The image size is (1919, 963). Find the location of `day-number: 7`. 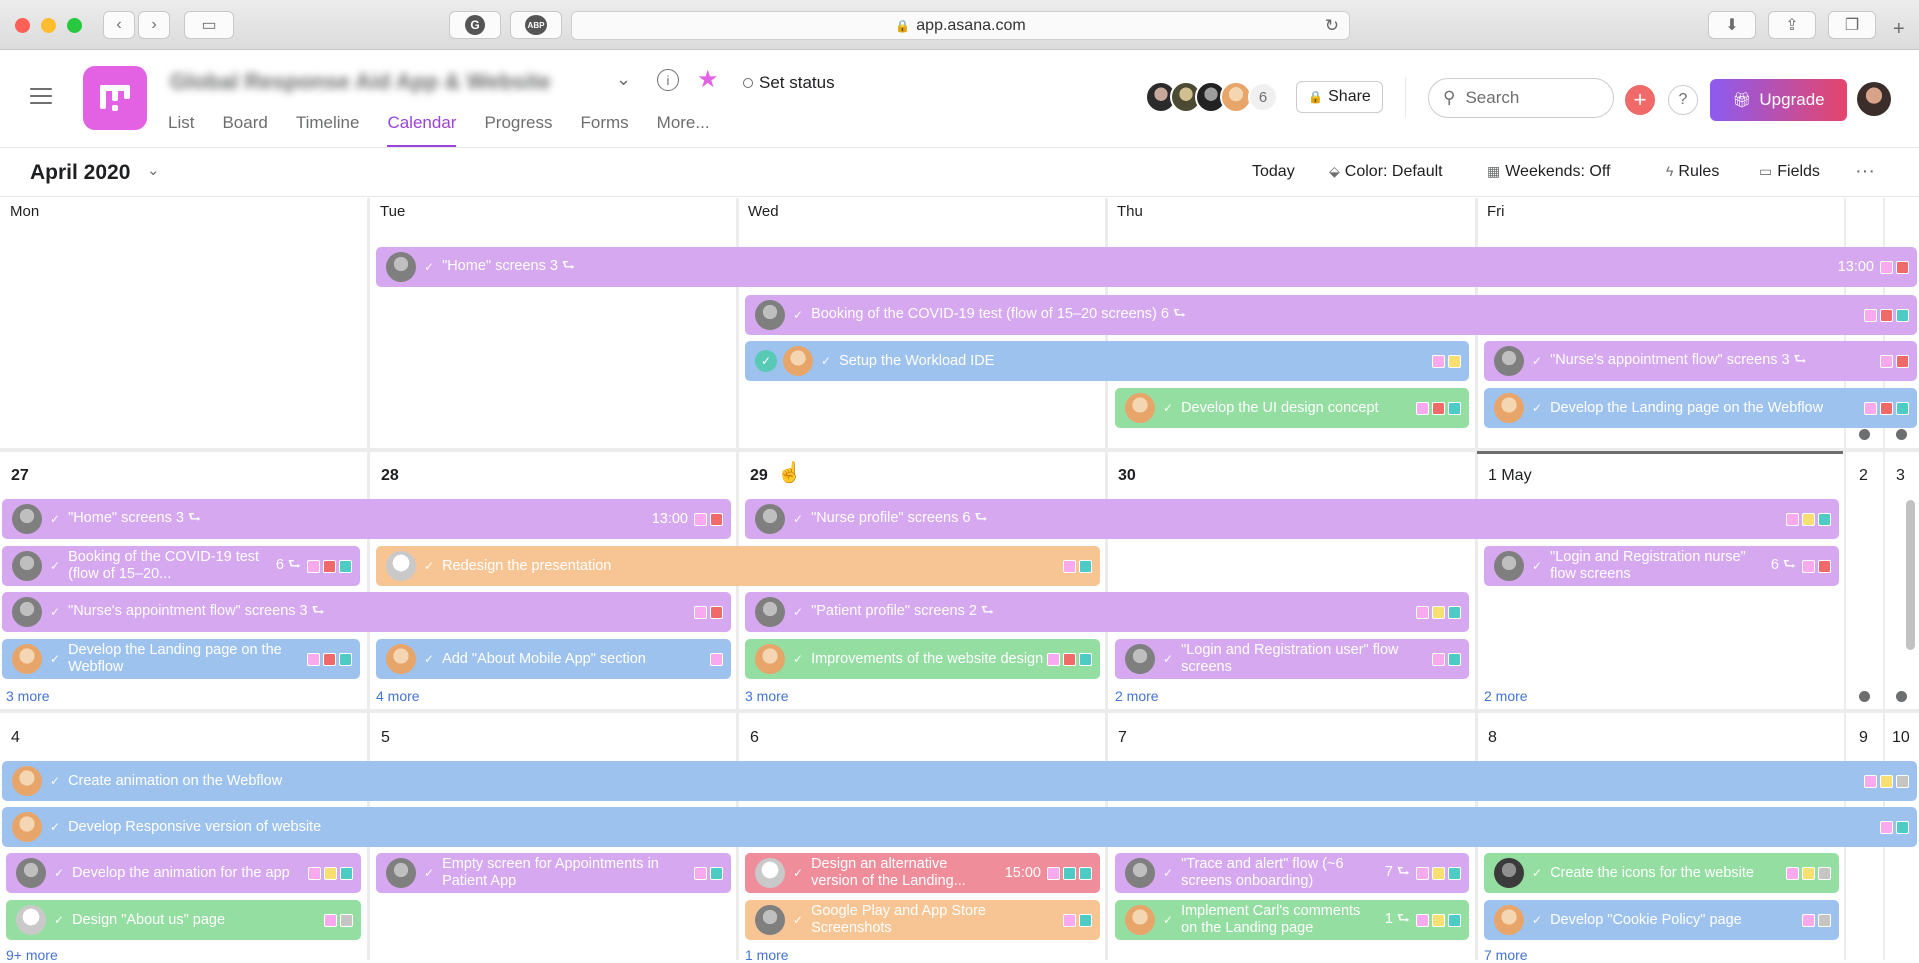

day-number: 7 is located at coordinates (1122, 738).